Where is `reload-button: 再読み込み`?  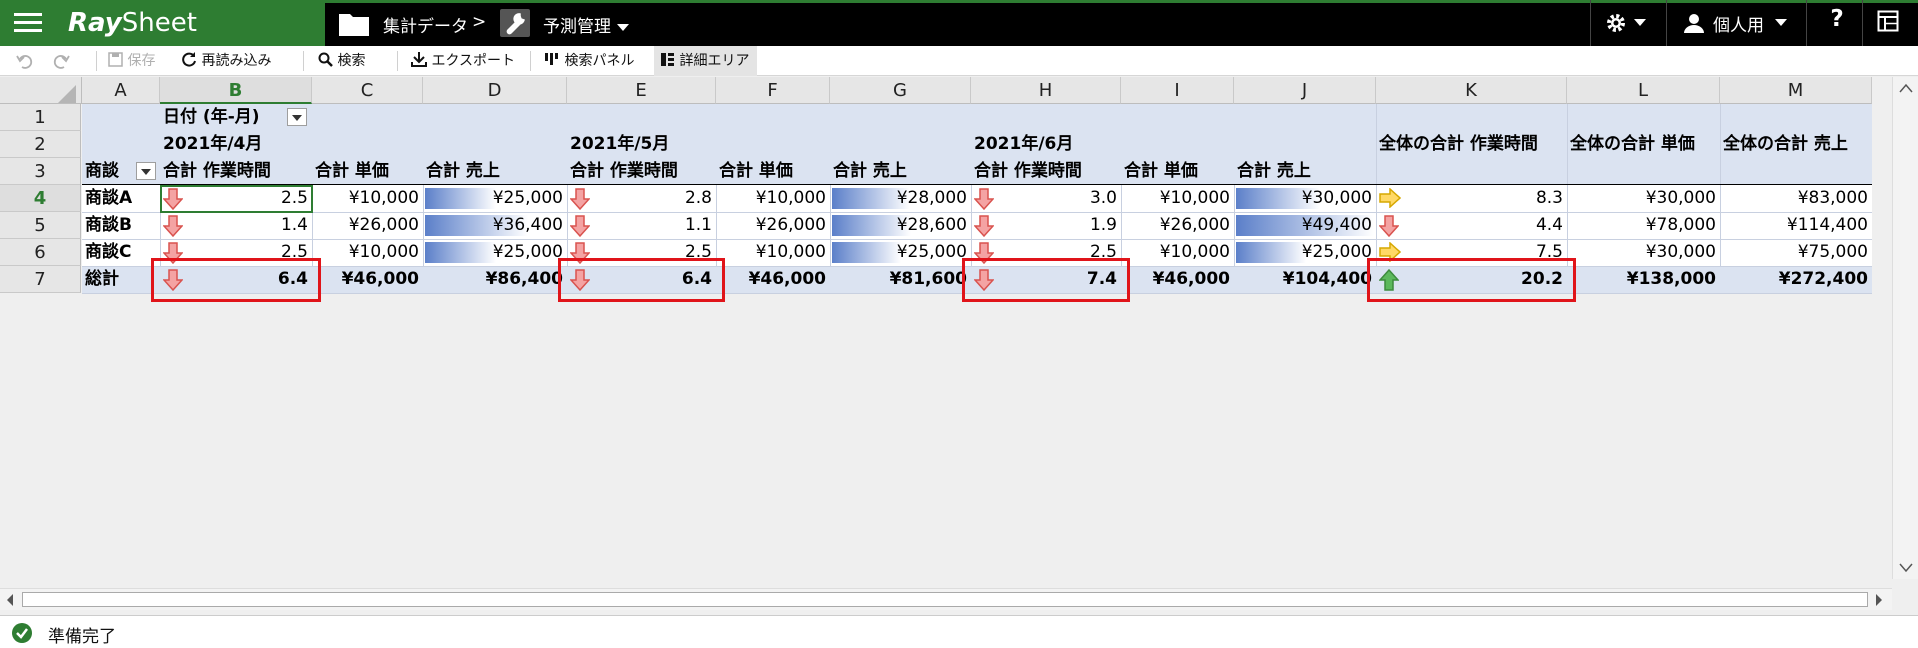
reload-button: 再読み込み is located at coordinates (226, 61).